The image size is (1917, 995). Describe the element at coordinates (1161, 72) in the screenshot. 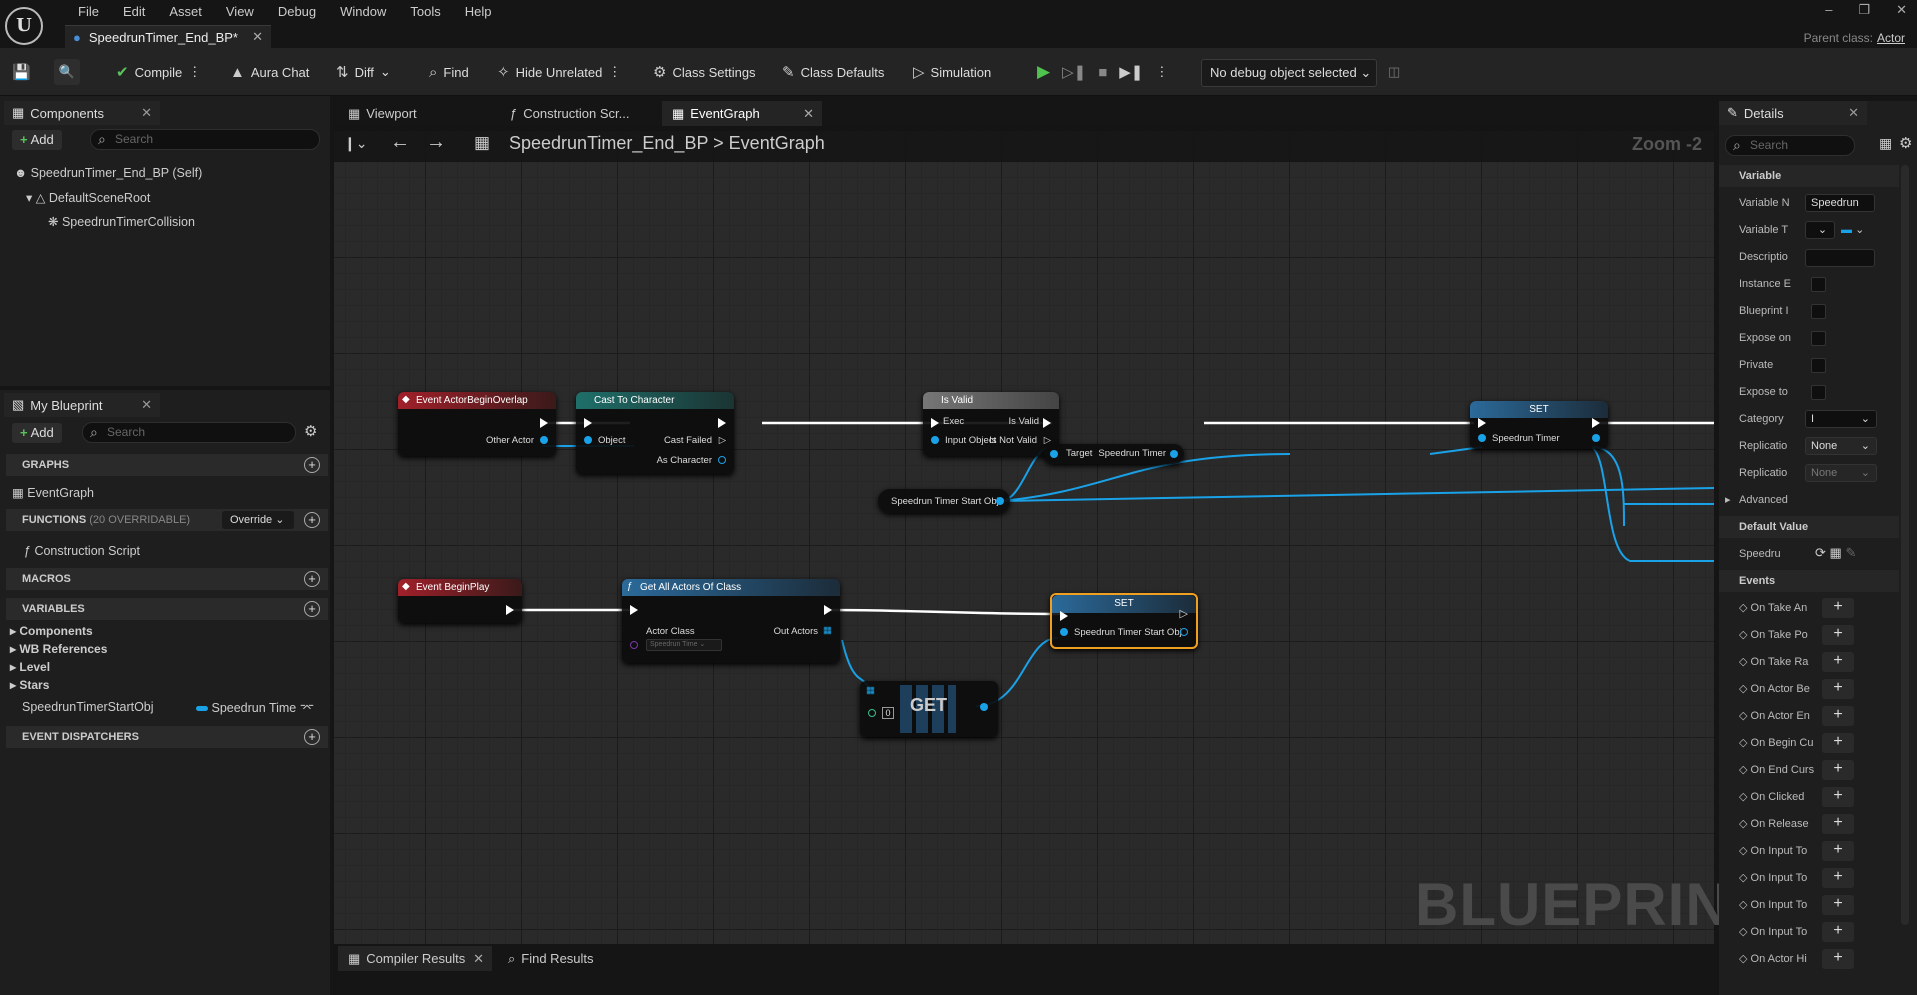

I see `play-options-icon: ⋮` at that location.